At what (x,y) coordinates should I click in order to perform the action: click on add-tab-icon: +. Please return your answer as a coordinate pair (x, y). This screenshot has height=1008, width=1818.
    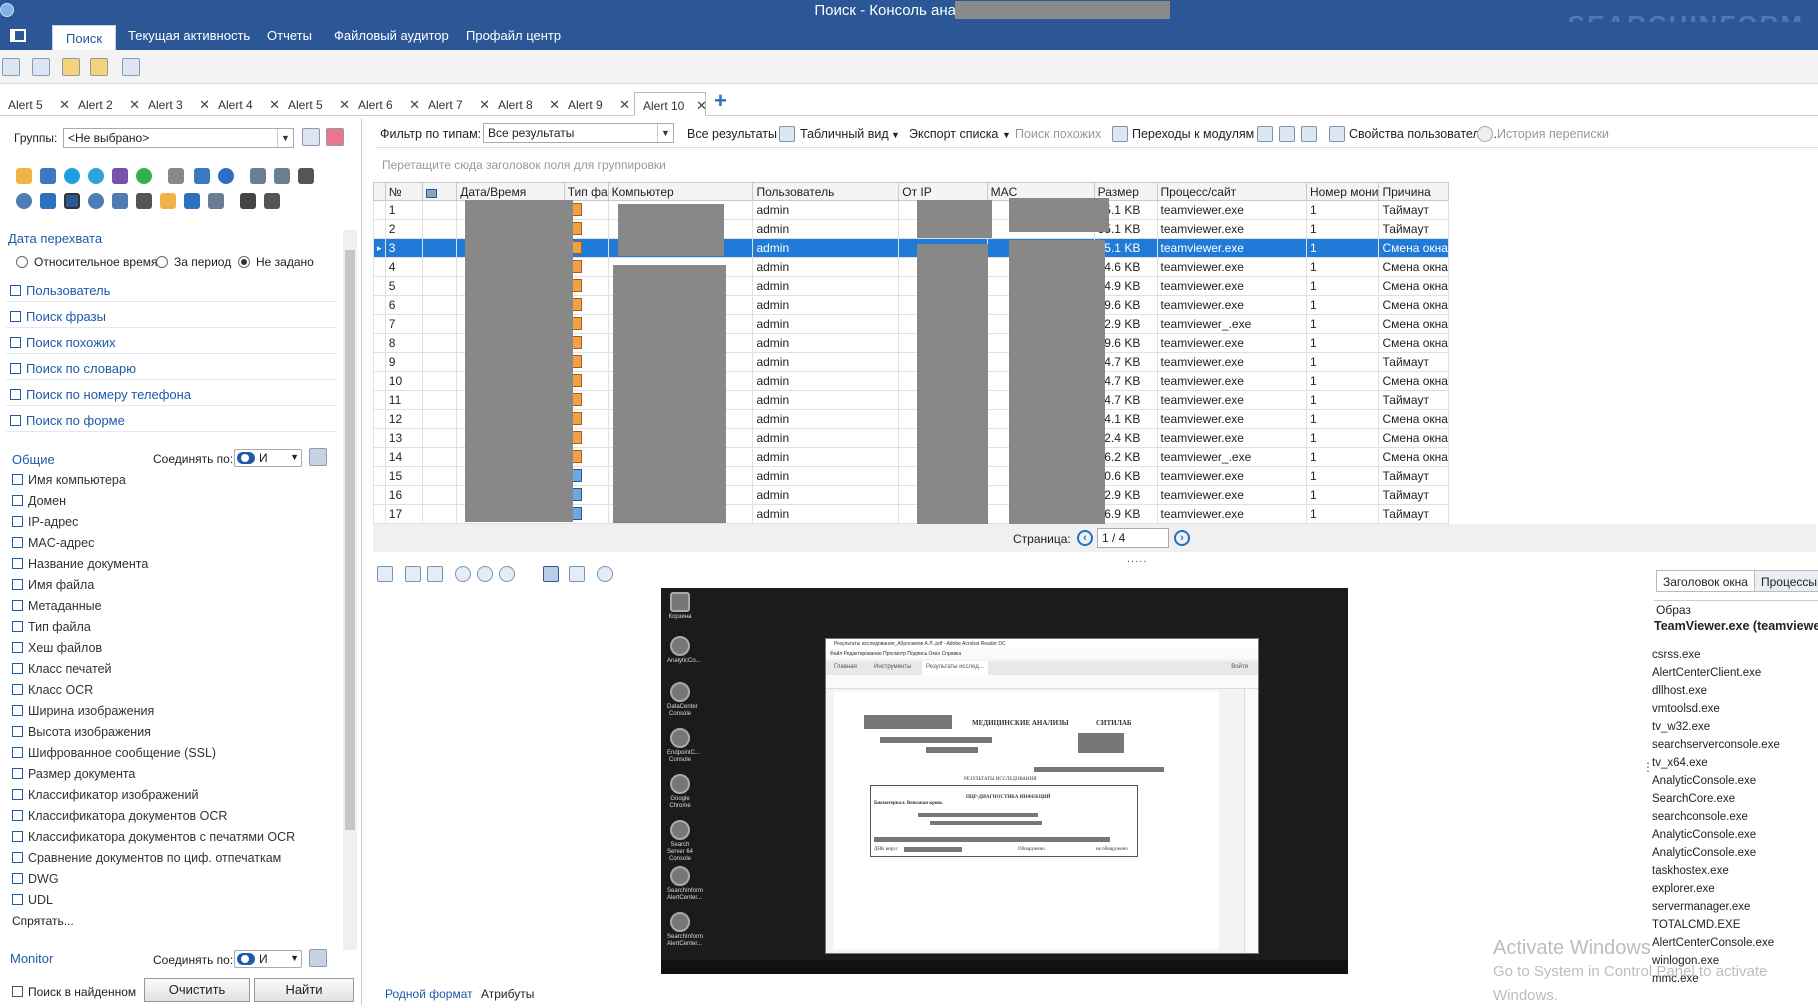
    Looking at the image, I should click on (720, 101).